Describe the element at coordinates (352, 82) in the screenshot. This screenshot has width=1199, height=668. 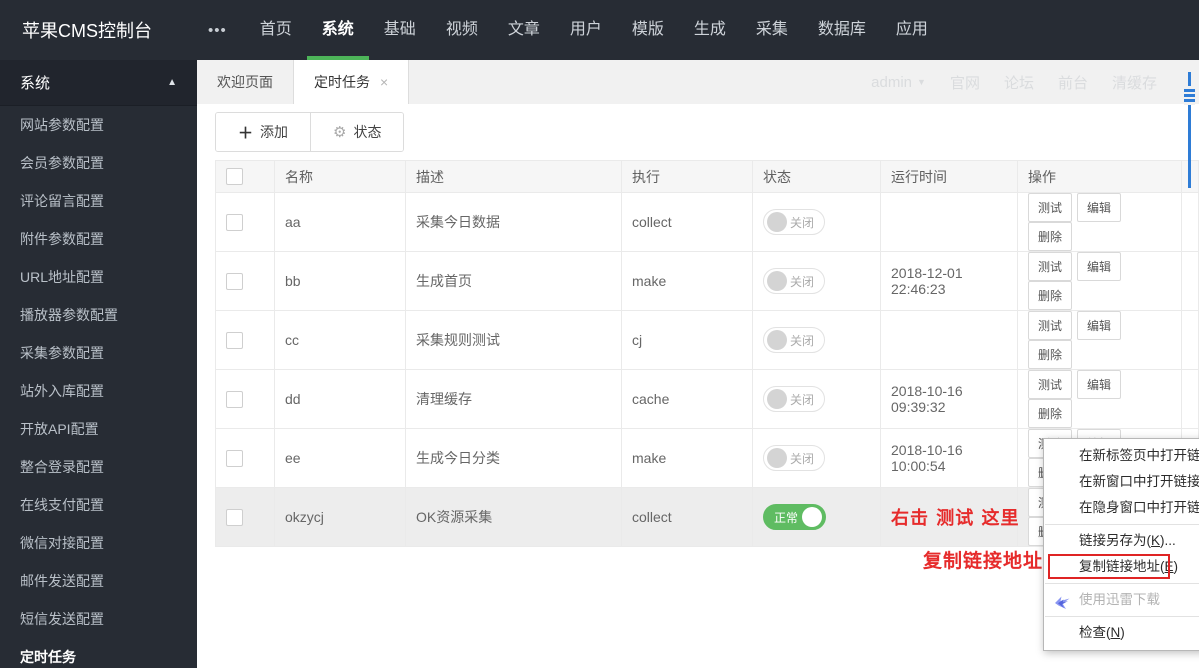
I see `tab-timed-tasks: 定时任务 ×` at that location.